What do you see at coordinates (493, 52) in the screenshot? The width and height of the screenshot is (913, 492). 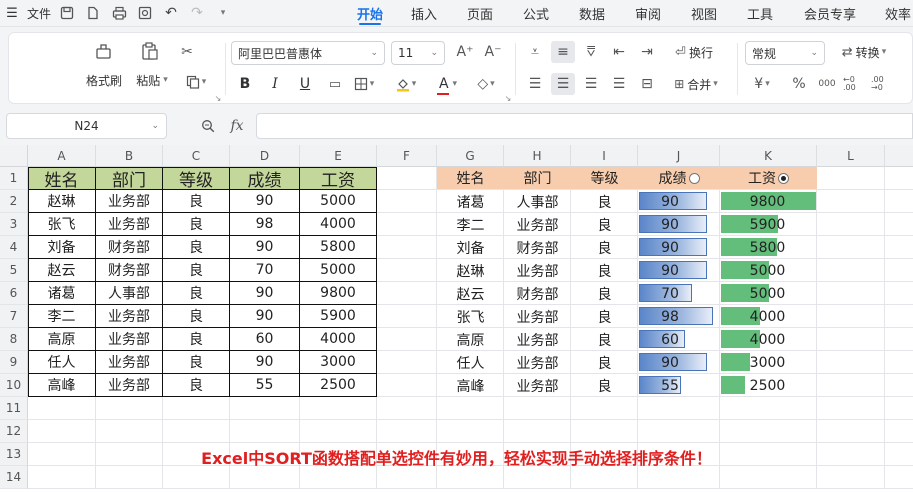 I see `decrease-font-size-icon: A⁻` at bounding box center [493, 52].